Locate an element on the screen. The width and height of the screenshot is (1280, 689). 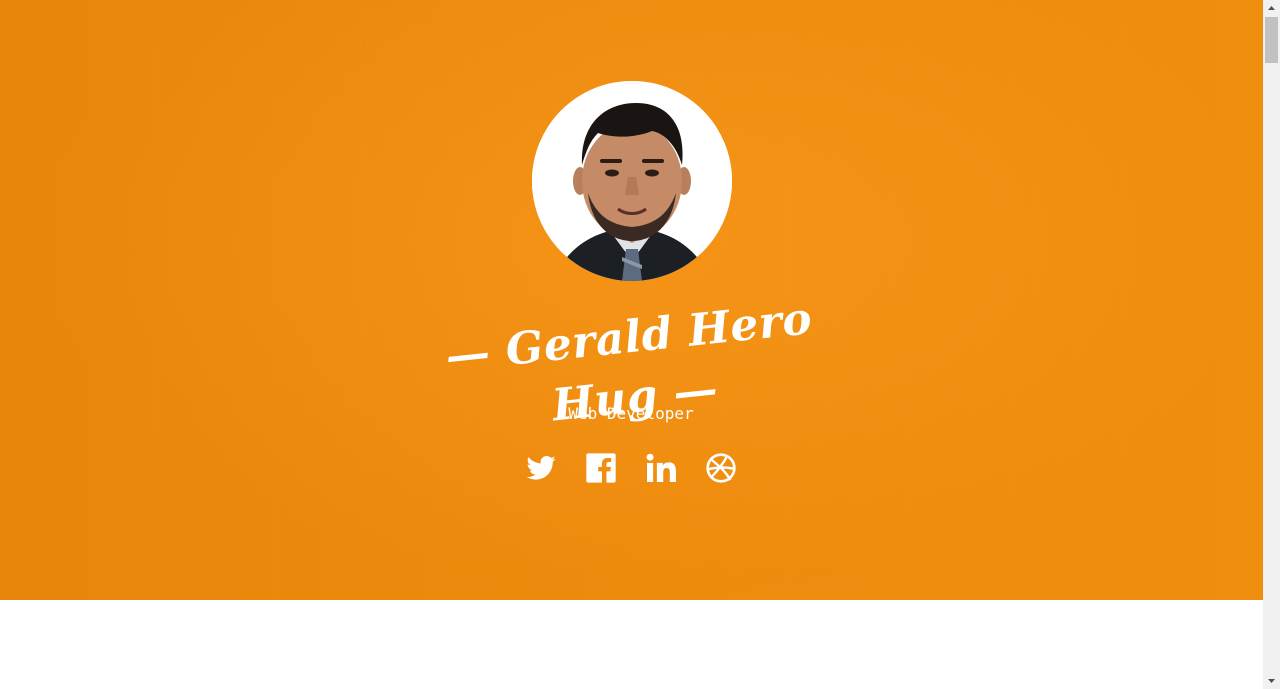
scroll-up-button is located at coordinates (1271, 8).